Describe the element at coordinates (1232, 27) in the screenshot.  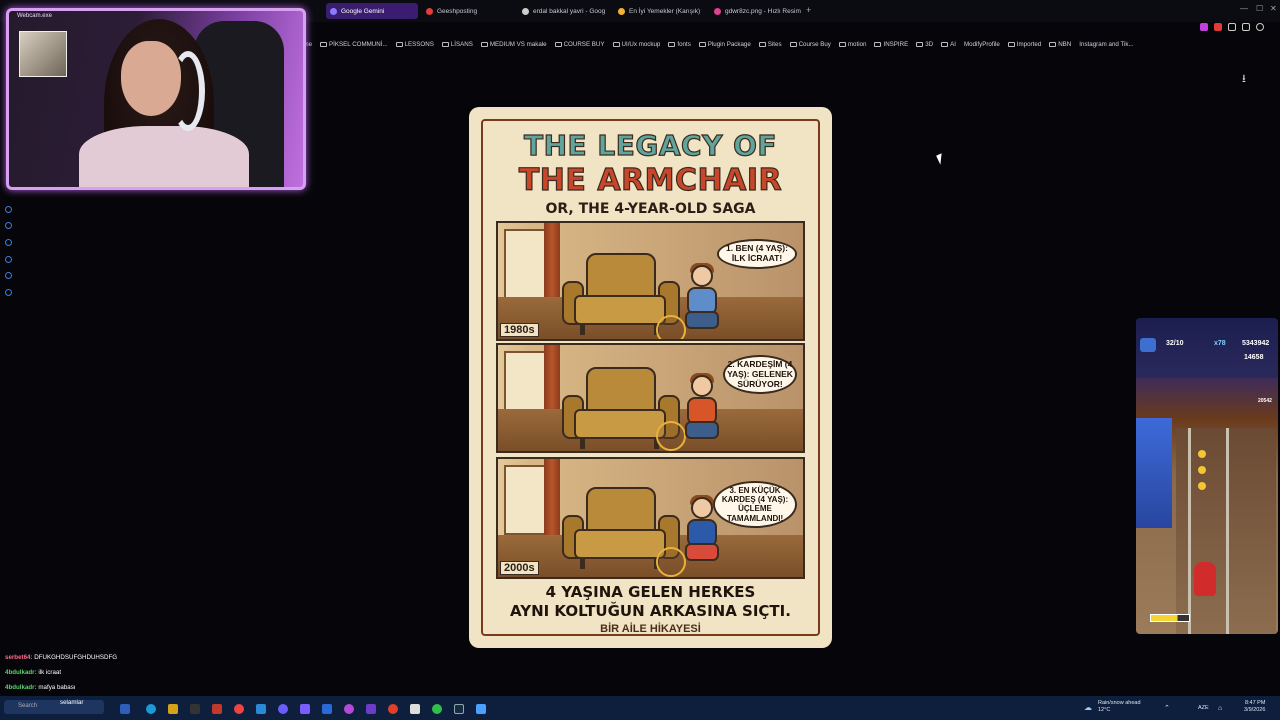
I see `chat-icon` at that location.